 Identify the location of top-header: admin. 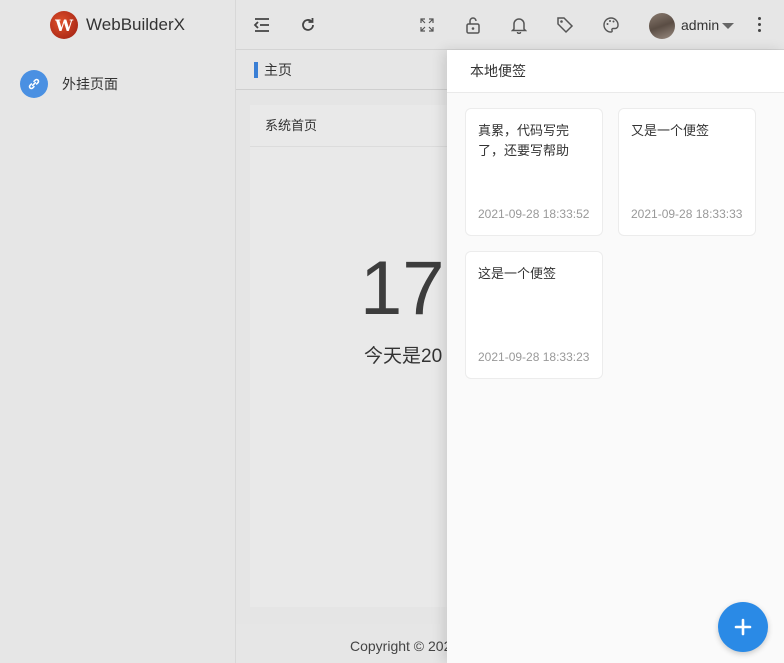
(510, 25).